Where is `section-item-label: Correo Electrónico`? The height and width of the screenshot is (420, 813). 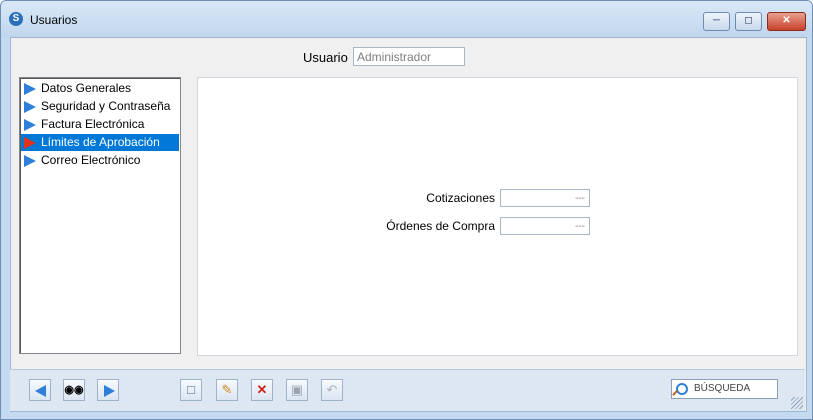
section-item-label: Correo Electrónico is located at coordinates (91, 160).